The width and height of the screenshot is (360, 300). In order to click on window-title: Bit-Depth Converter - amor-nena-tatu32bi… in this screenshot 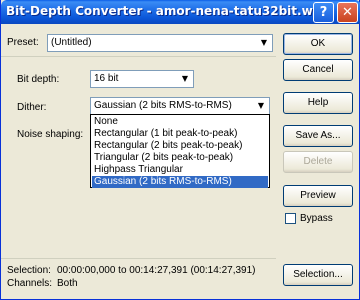, I will do `click(167, 11)`.